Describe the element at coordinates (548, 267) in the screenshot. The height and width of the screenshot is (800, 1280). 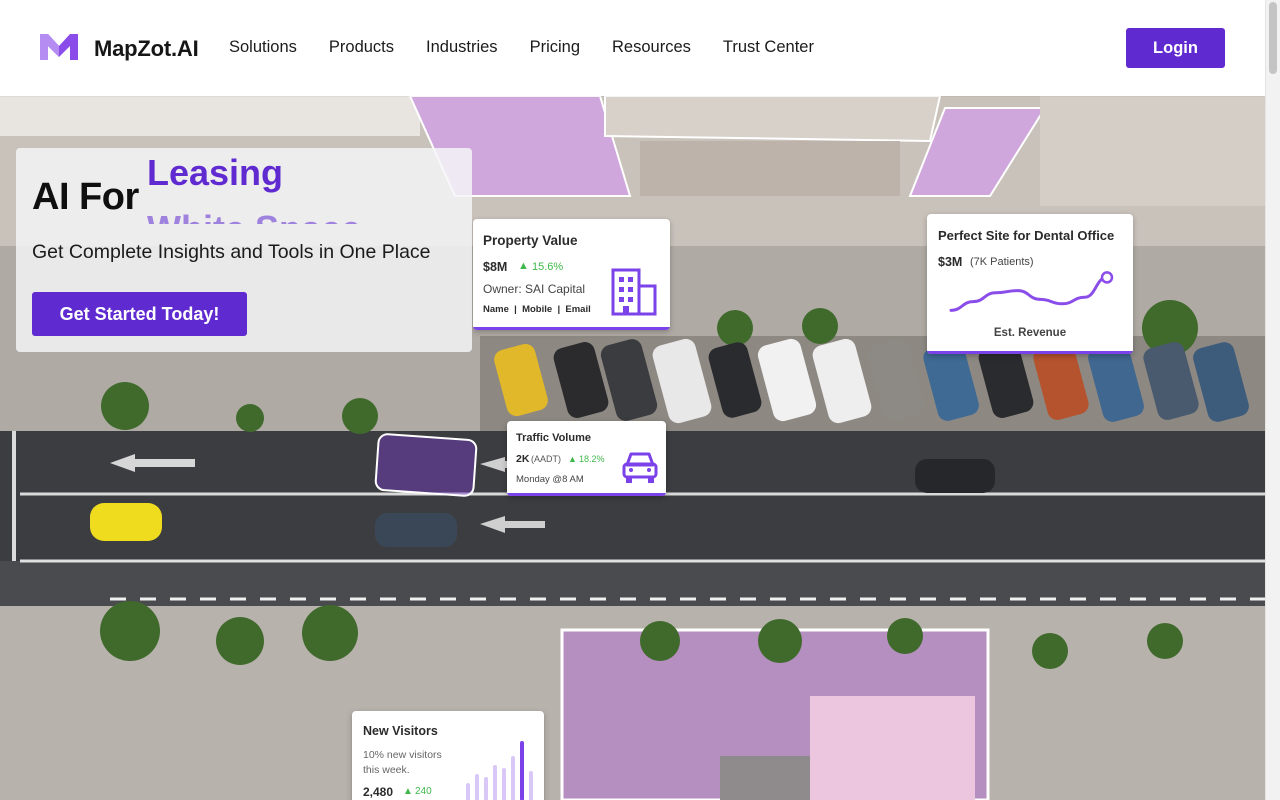
I see `property-card-change: 15.6%` at that location.